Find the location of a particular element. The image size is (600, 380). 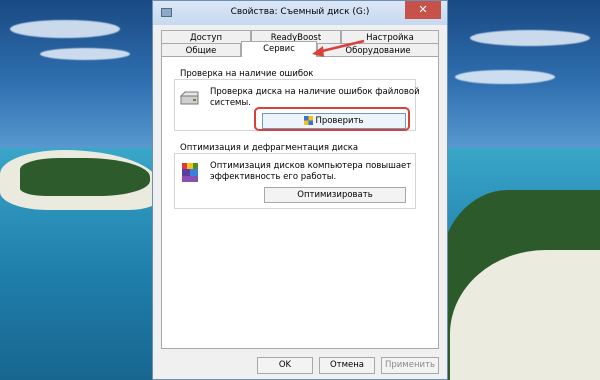

optimize-title: Оптимизация и дефрагментация диска is located at coordinates (269, 148).